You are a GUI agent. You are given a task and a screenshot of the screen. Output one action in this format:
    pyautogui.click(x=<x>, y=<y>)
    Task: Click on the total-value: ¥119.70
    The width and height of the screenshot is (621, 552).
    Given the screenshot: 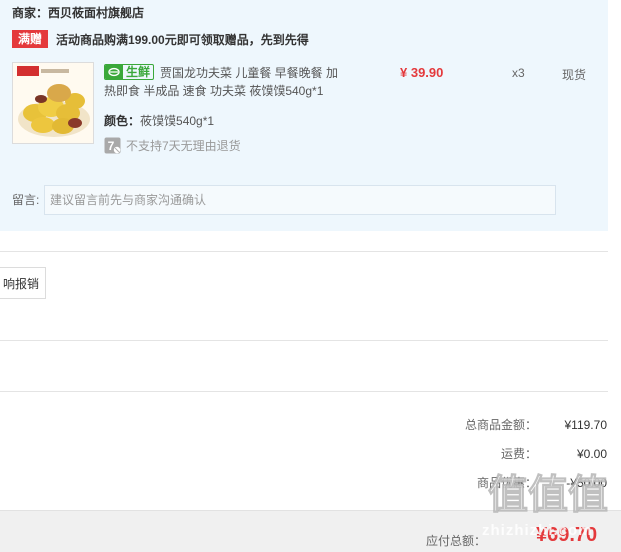 What is the action you would take?
    pyautogui.click(x=586, y=424)
    